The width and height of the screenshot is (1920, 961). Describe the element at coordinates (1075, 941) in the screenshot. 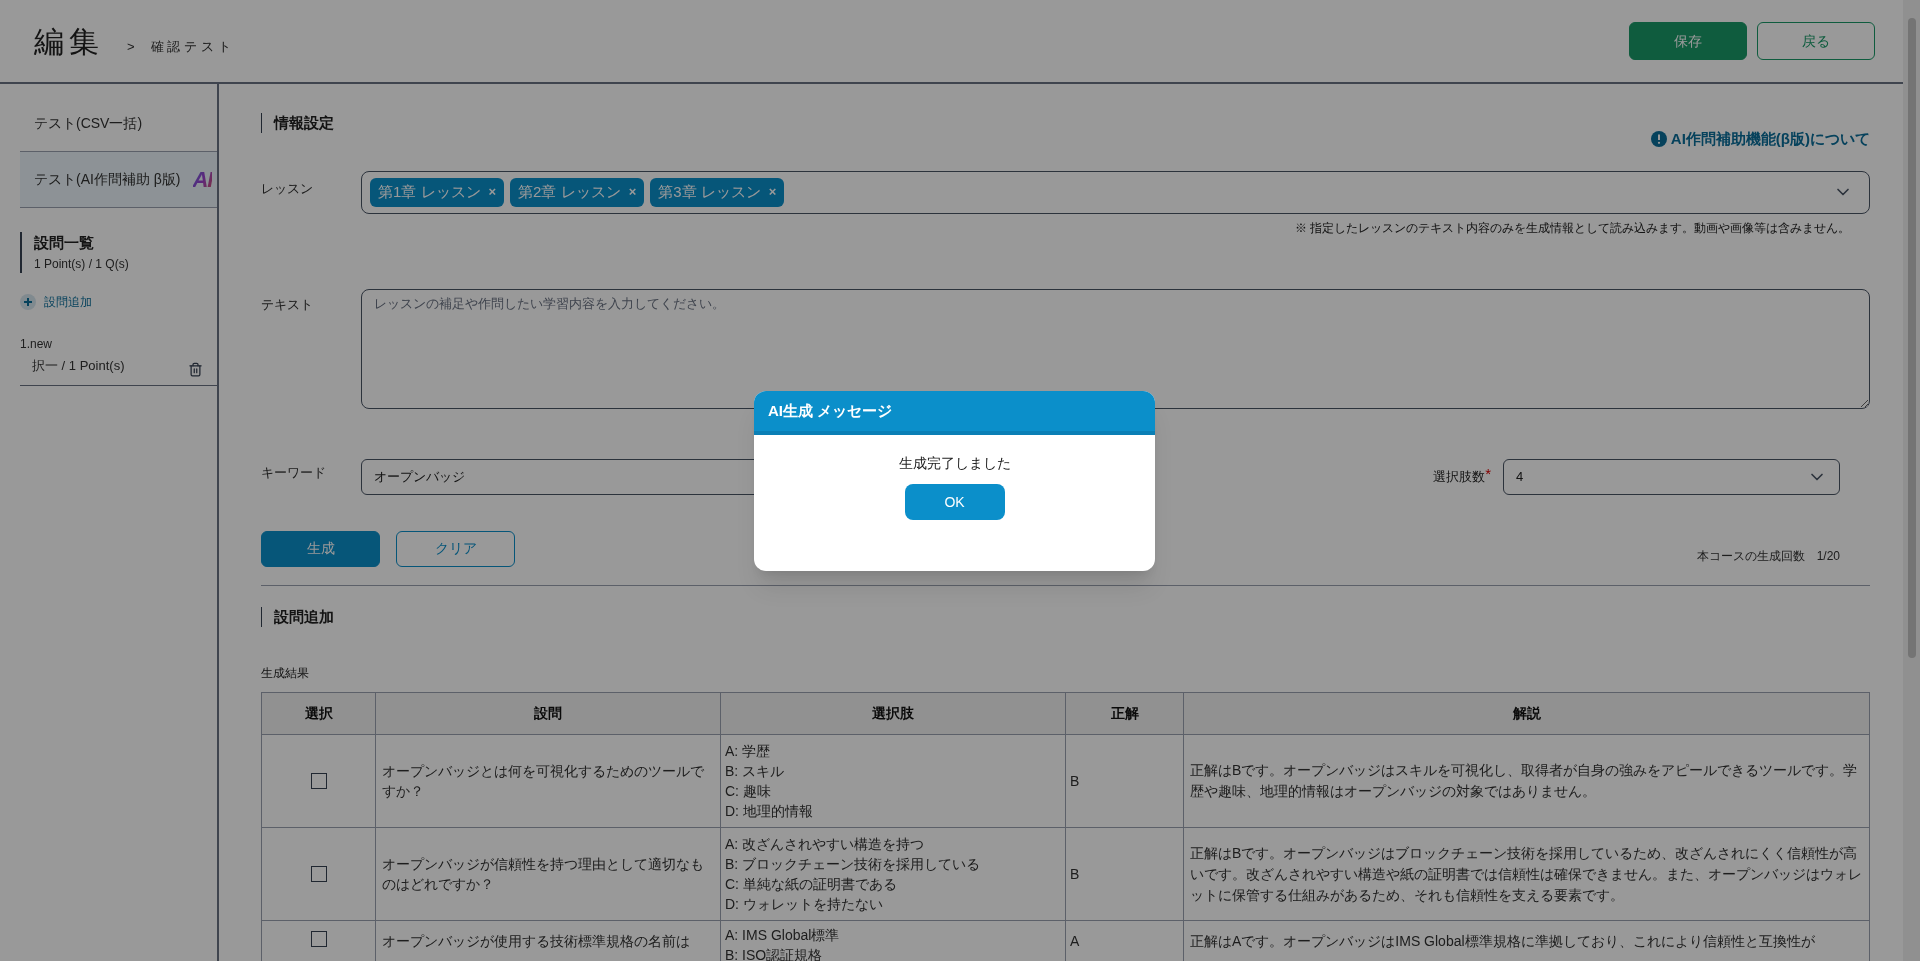

I see `answer-cell-text: A` at that location.